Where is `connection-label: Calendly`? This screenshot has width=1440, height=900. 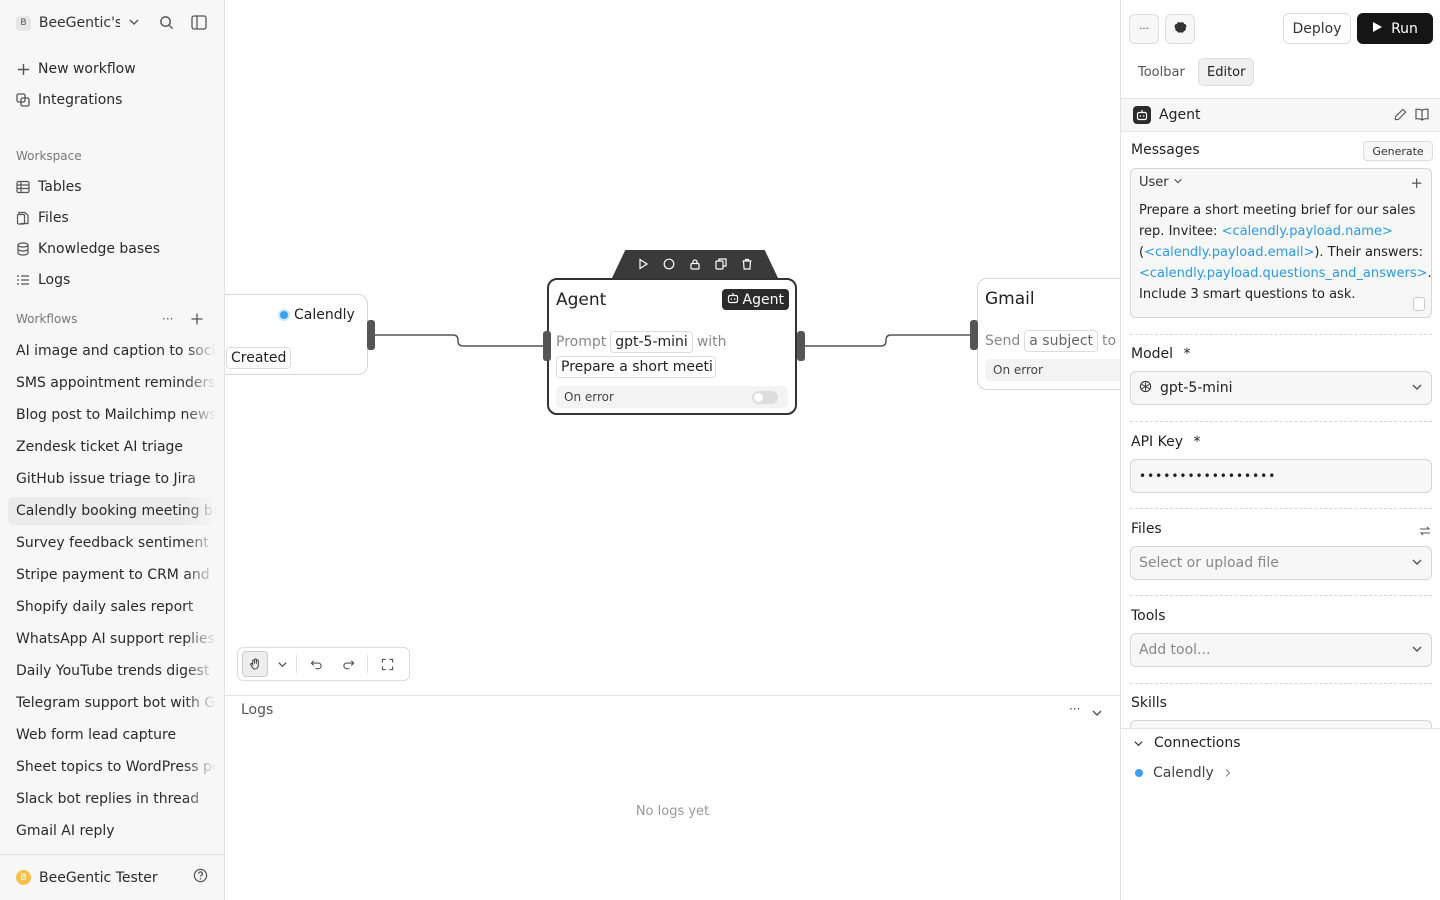
connection-label: Calendly is located at coordinates (1183, 773).